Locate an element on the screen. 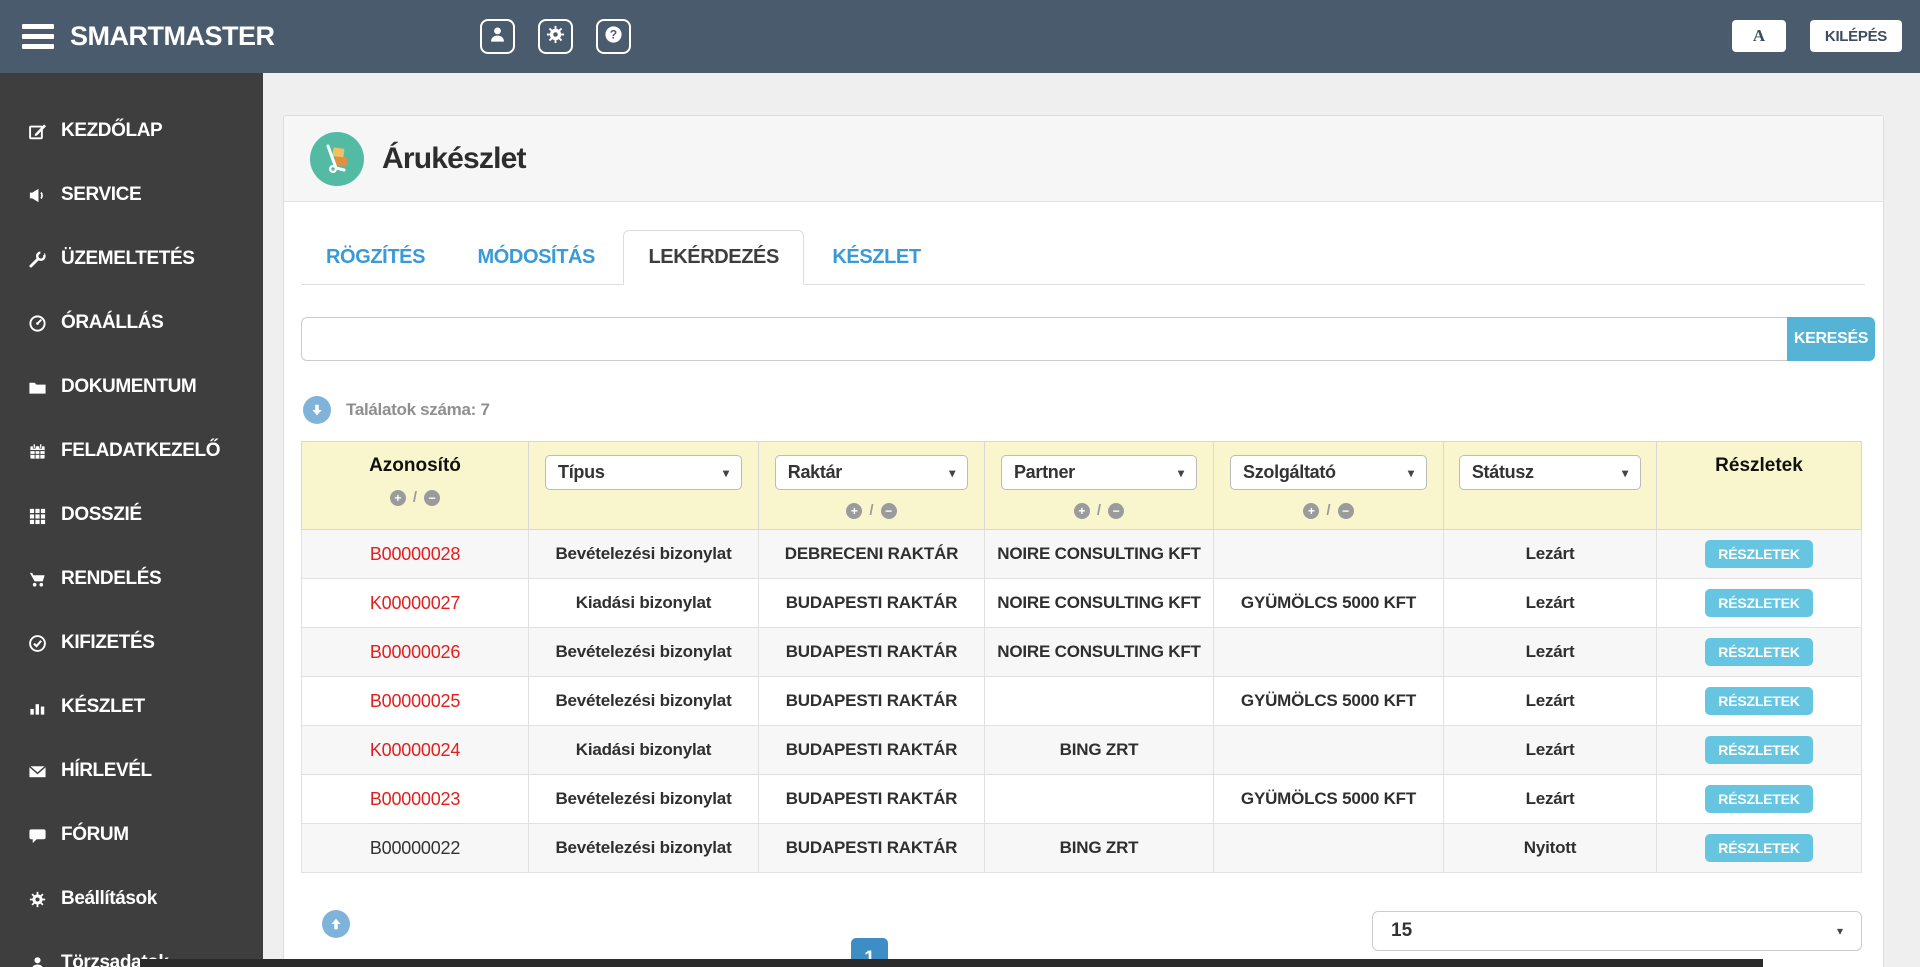 This screenshot has height=967, width=1920. document-id-link: B00000025 is located at coordinates (415, 701).